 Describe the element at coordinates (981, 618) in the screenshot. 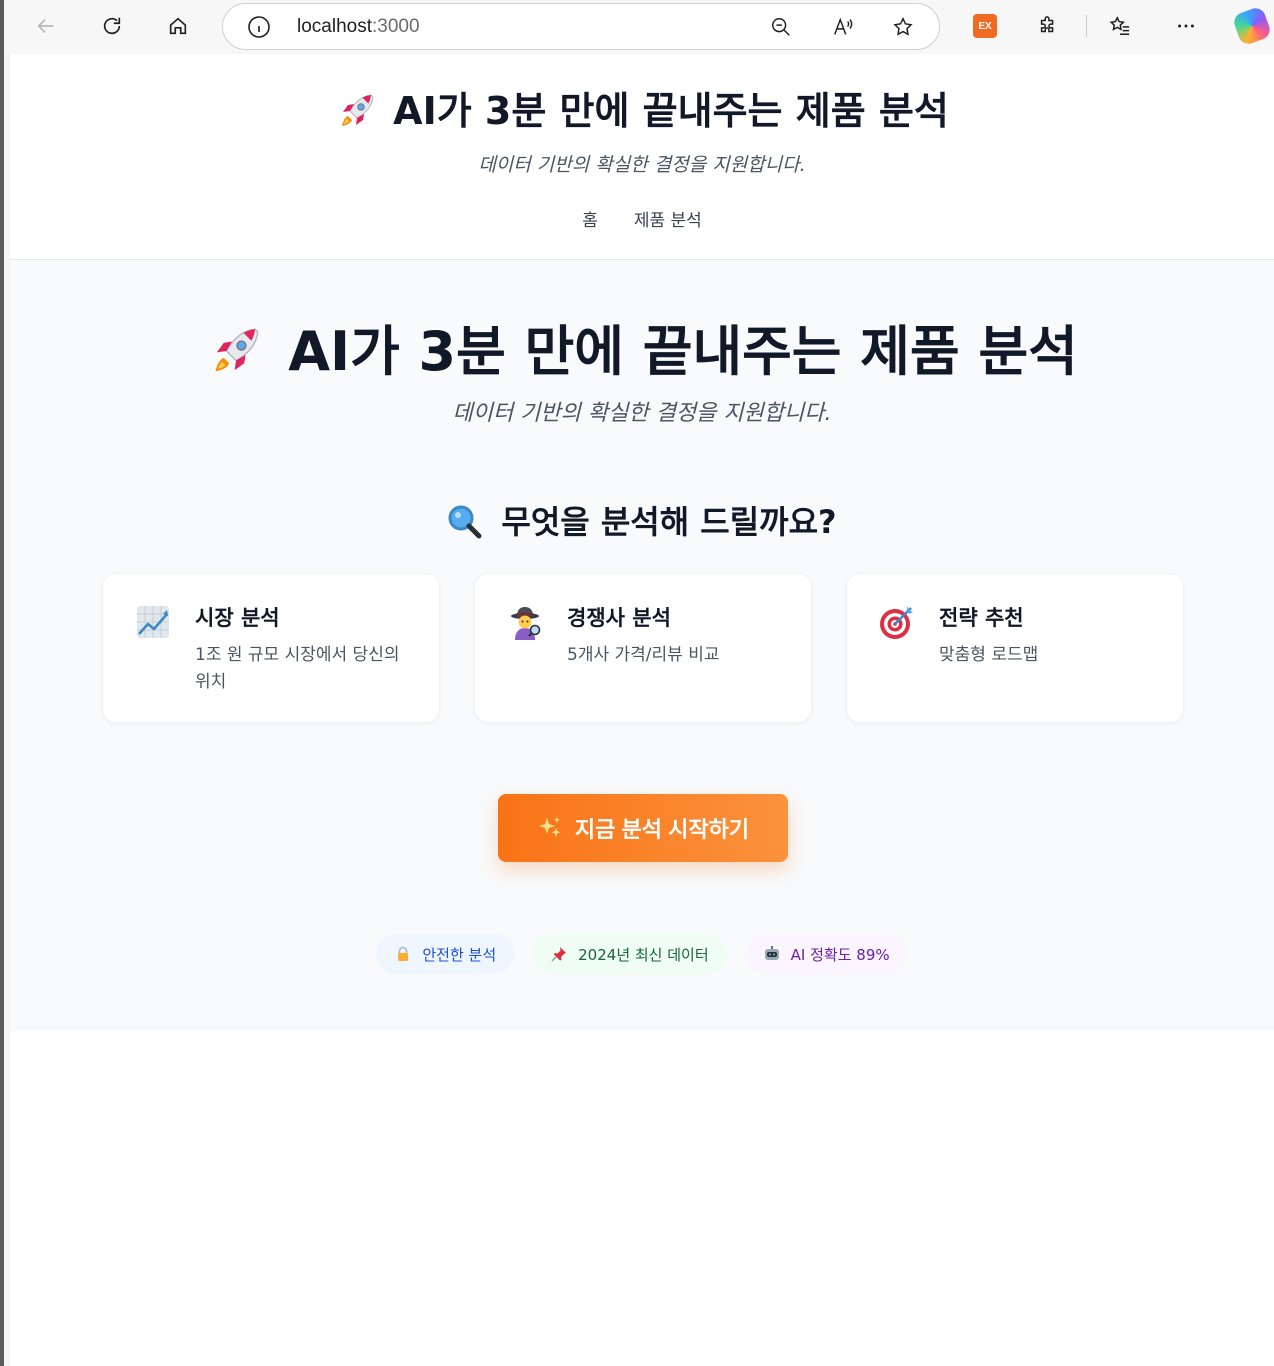

I see `card-title: 전략 추천` at that location.